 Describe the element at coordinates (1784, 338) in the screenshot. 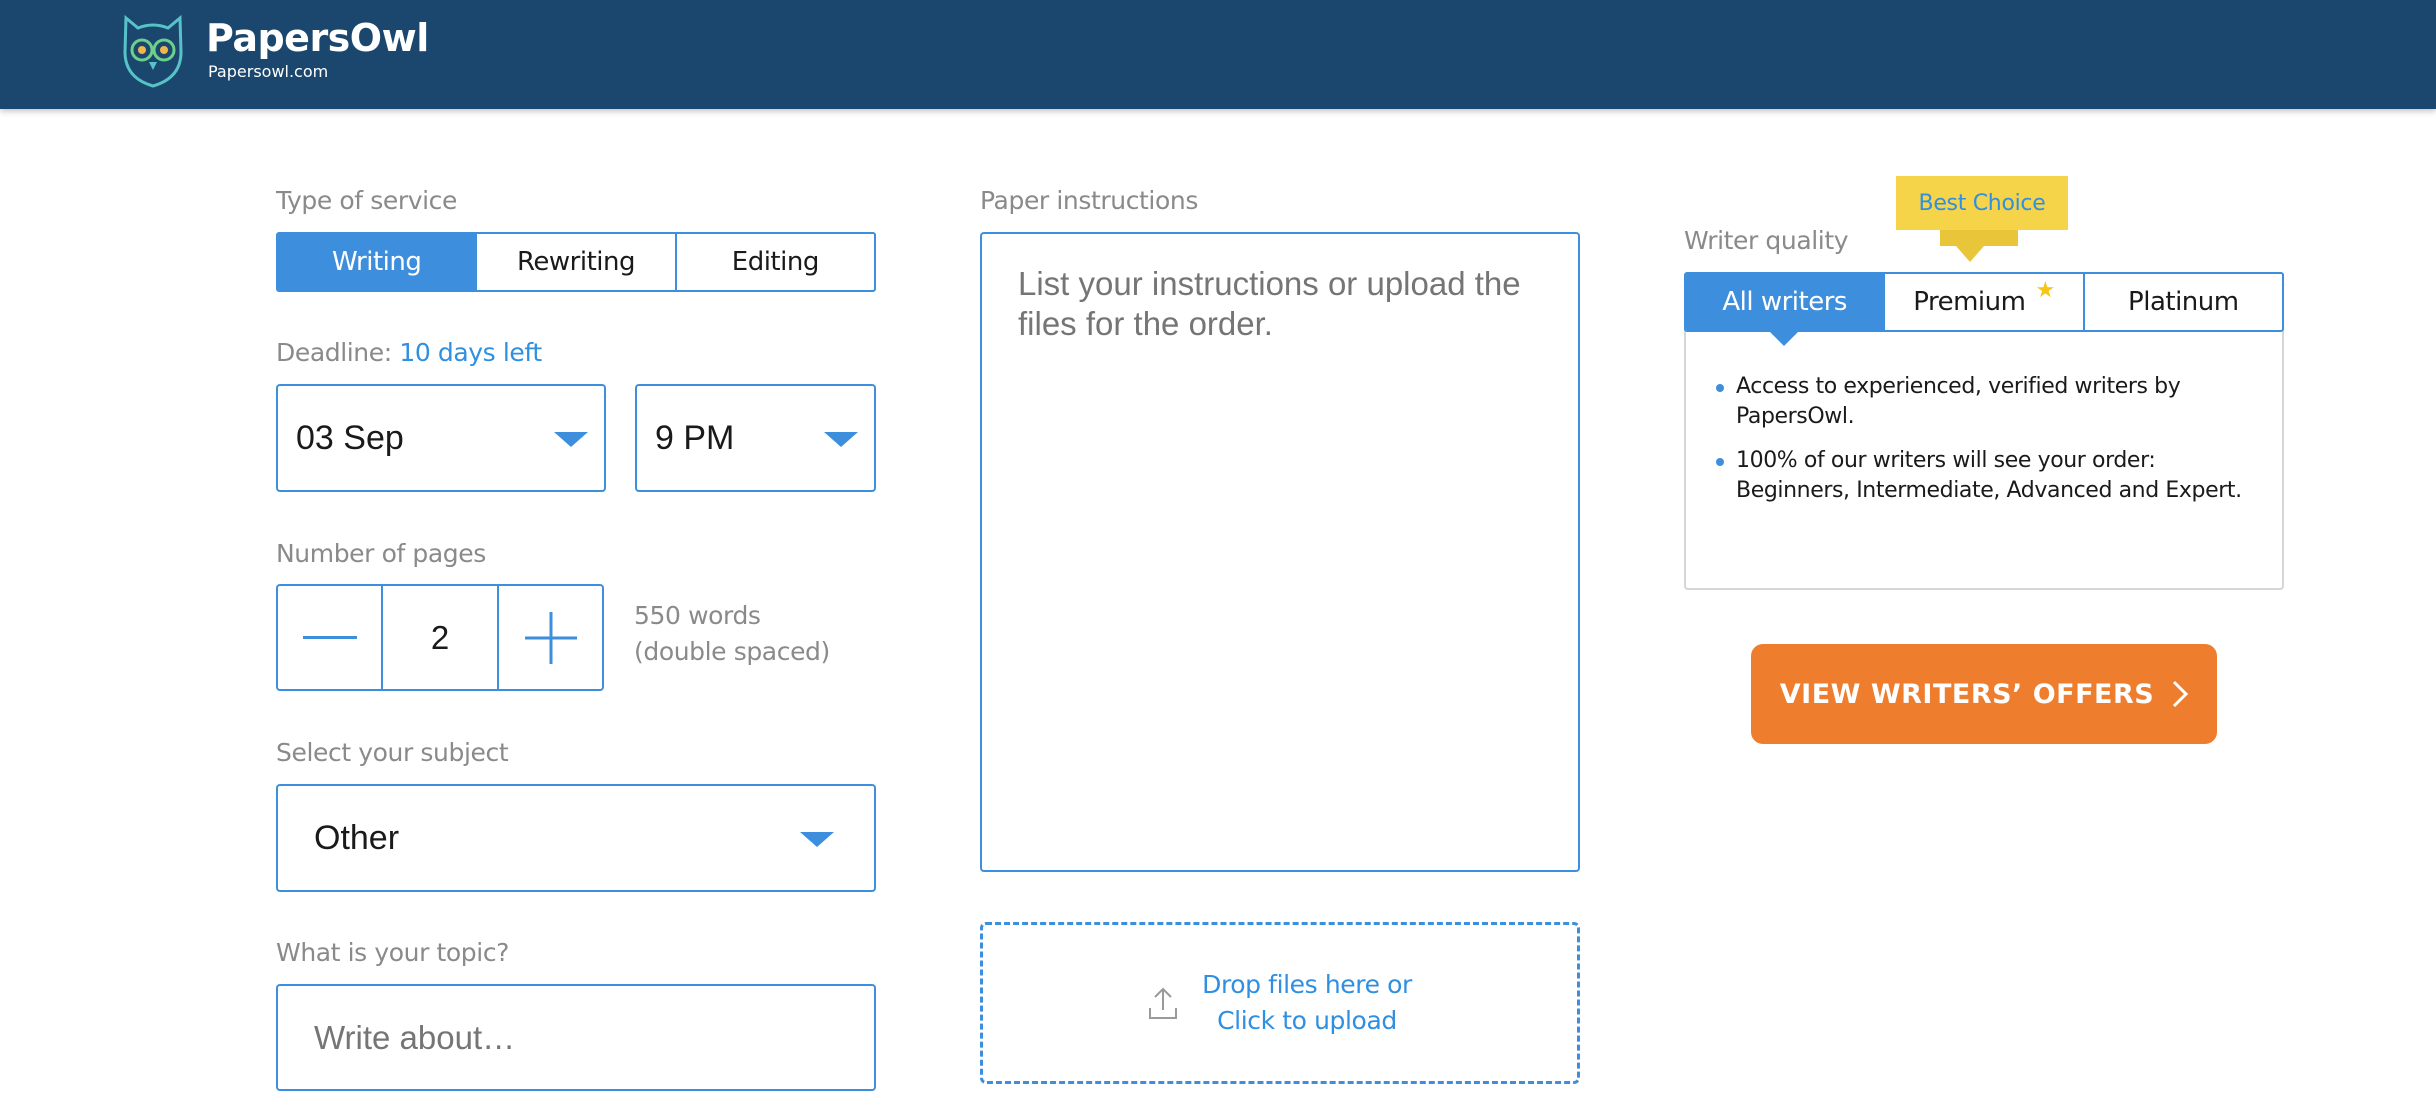

I see `active-tab-pointer` at that location.